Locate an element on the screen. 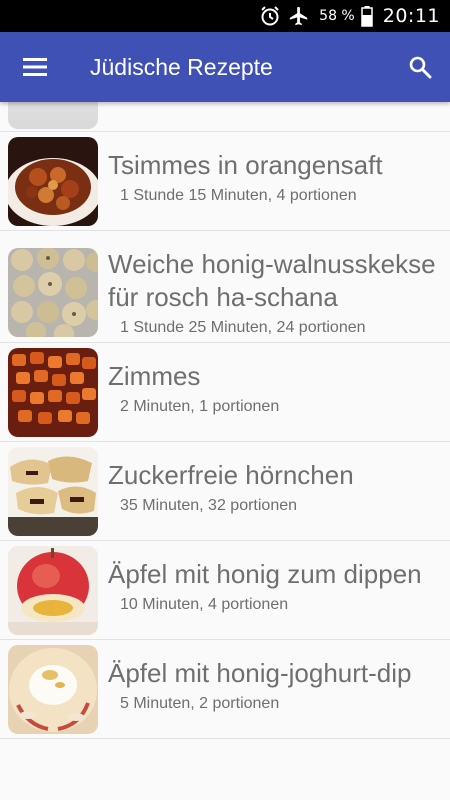  search-button is located at coordinates (420, 67).